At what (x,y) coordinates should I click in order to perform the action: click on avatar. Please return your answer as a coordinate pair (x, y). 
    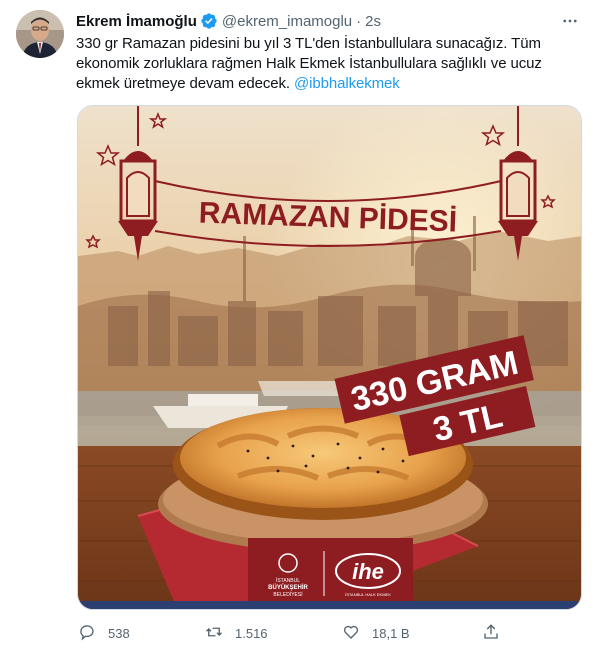
    Looking at the image, I should click on (40, 34).